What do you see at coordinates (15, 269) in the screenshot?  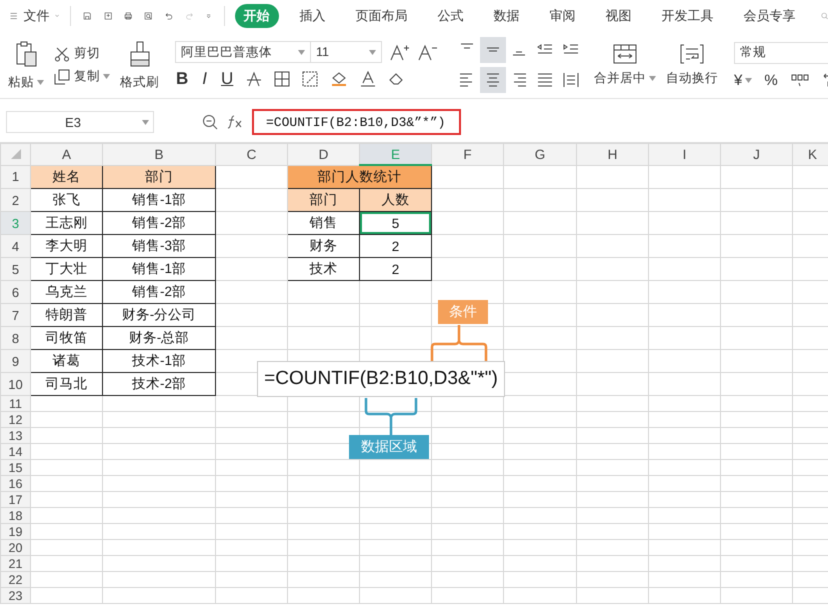 I see `row-header: 5` at bounding box center [15, 269].